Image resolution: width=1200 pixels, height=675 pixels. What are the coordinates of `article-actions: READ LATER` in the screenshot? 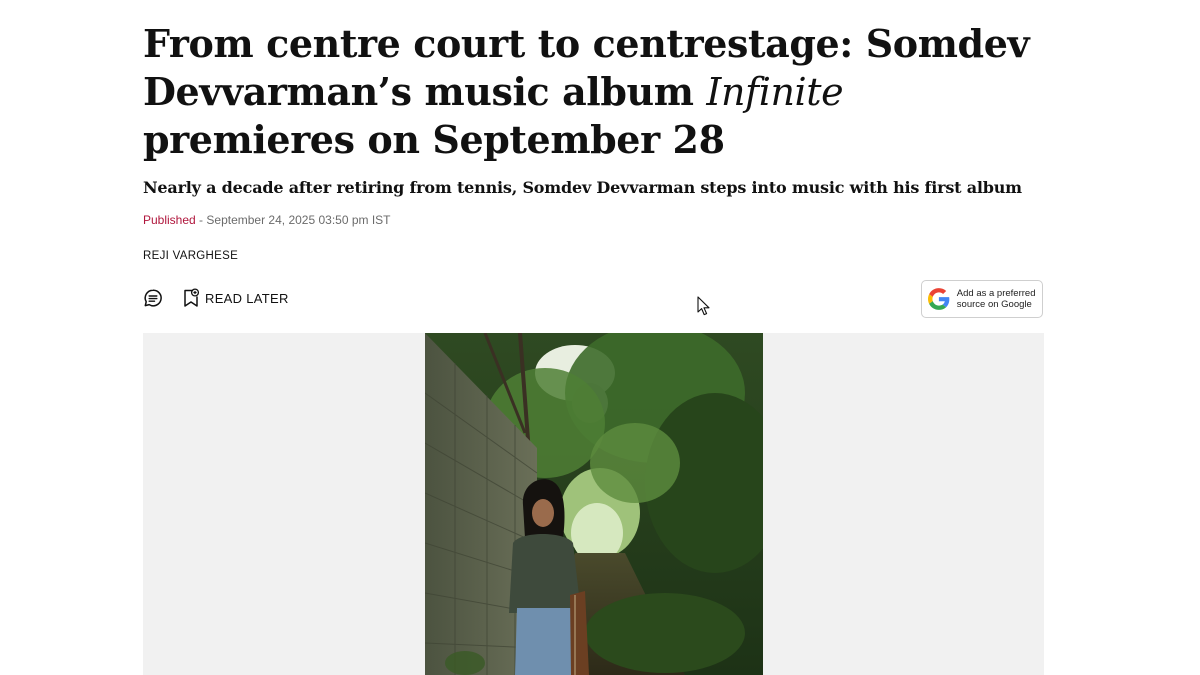 It's located at (216, 298).